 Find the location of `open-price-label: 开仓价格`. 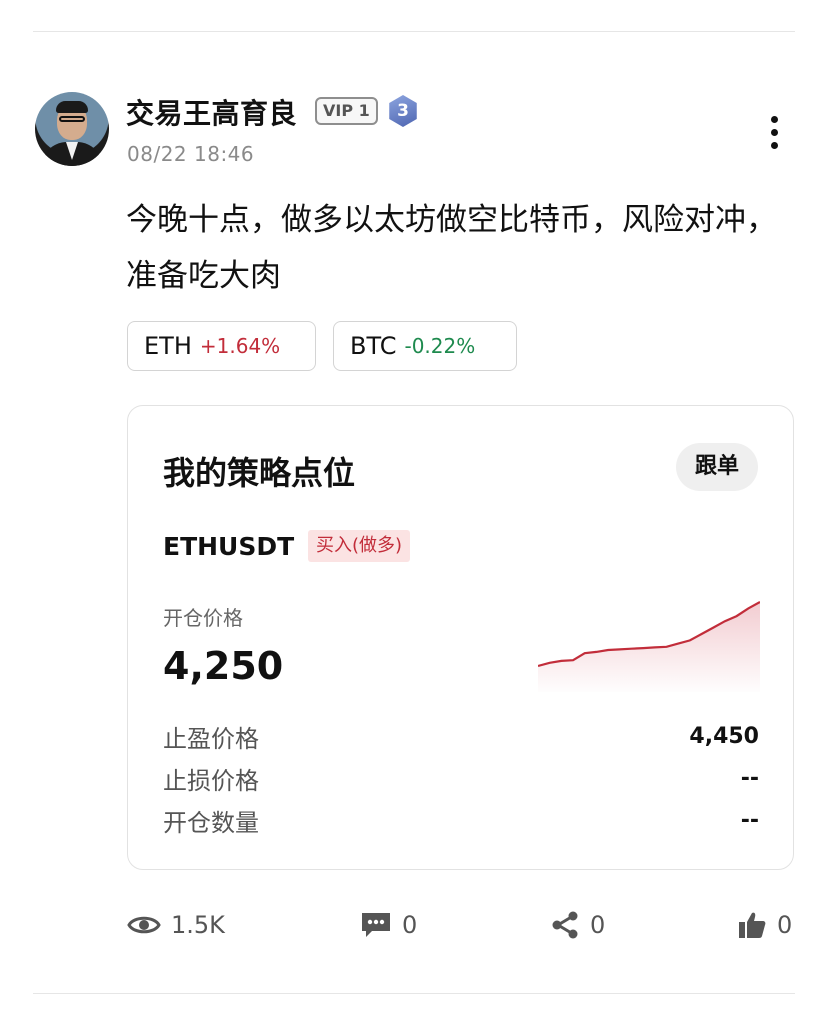

open-price-label: 开仓价格 is located at coordinates (203, 618).